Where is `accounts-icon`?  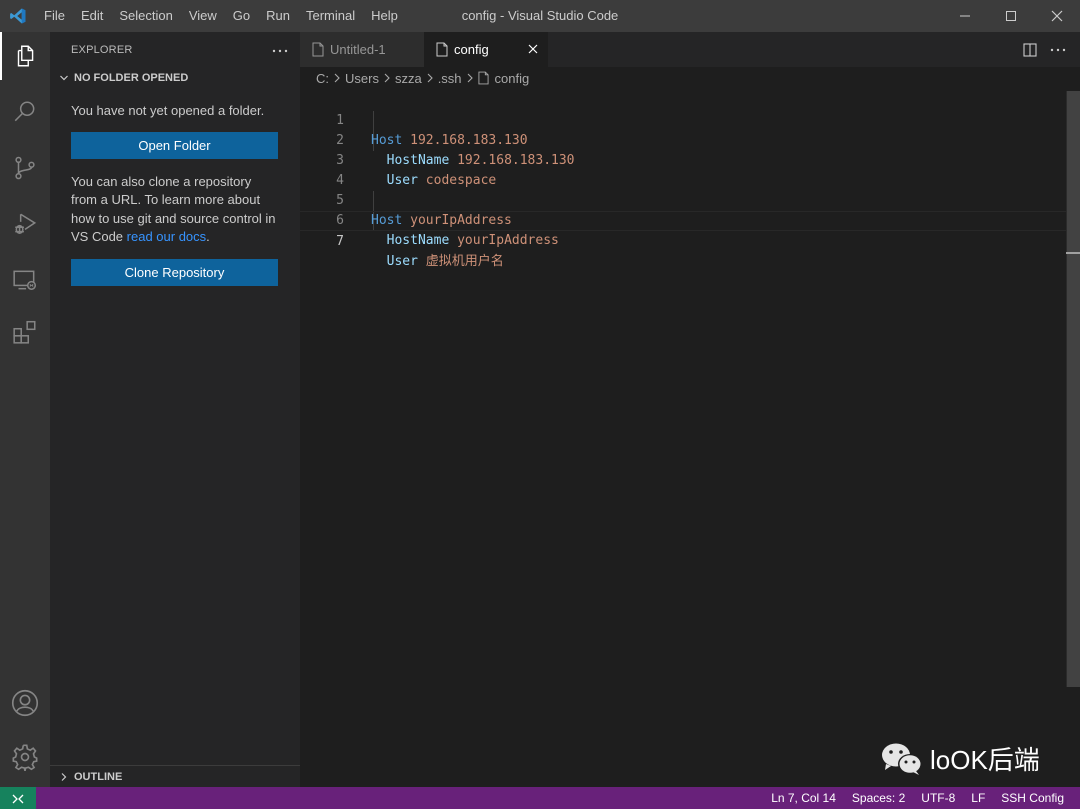
accounts-icon is located at coordinates (25, 703).